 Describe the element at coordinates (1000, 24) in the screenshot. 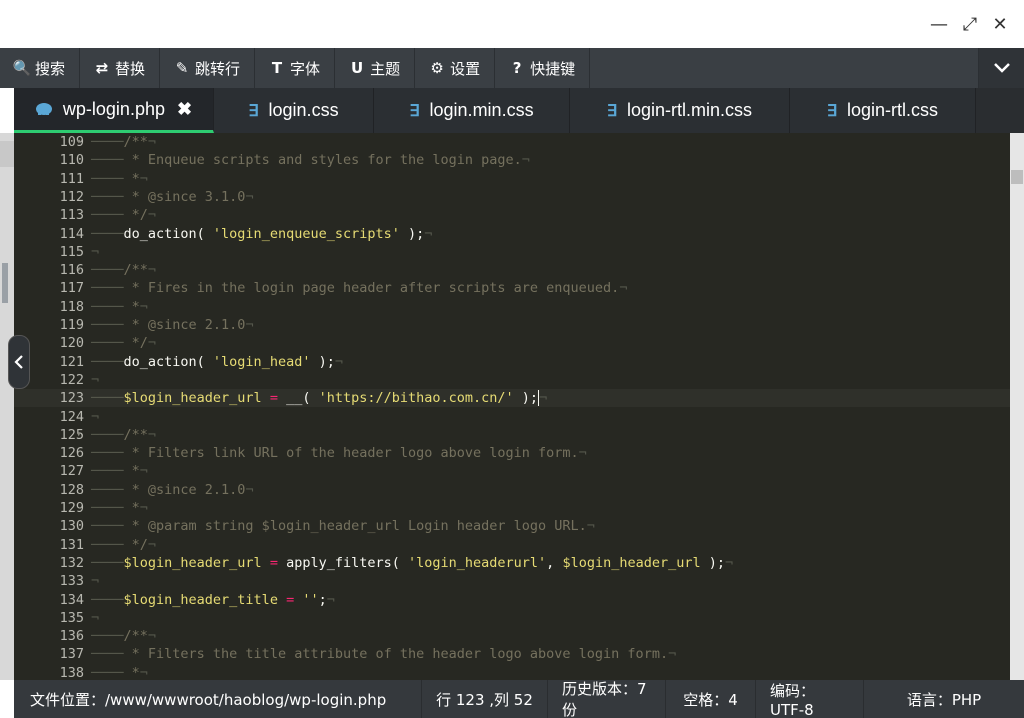

I see `close-window-button: ✕` at that location.